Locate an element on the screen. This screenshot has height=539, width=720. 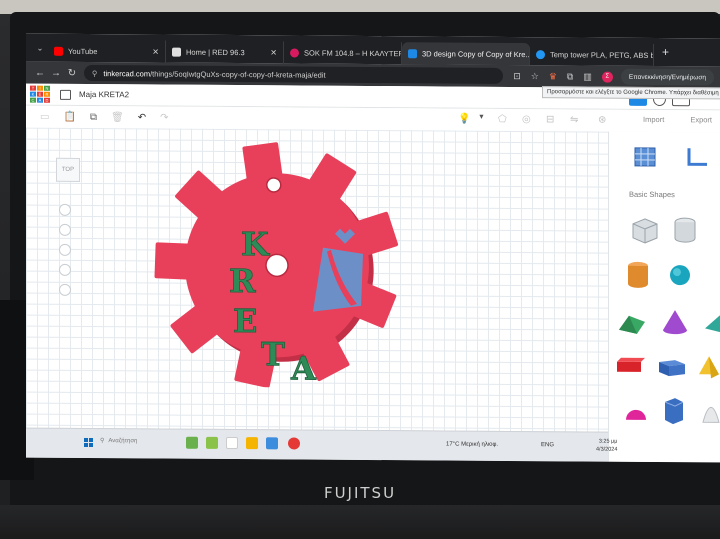
sokfm-icon is located at coordinates (294, 52).